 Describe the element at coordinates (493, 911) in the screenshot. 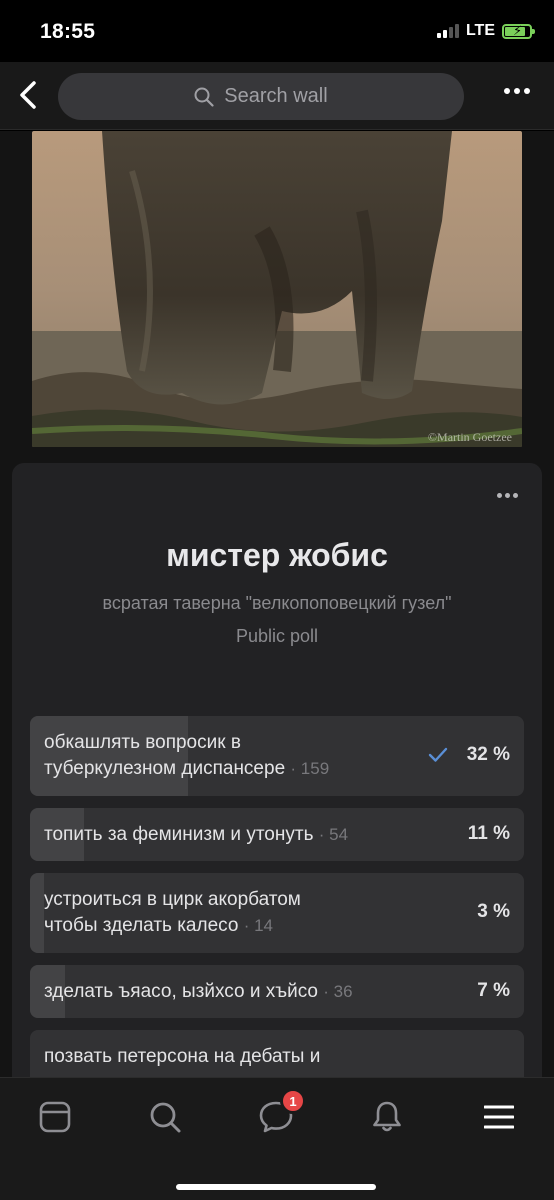

I see `poll-option-percent: 3 %` at that location.